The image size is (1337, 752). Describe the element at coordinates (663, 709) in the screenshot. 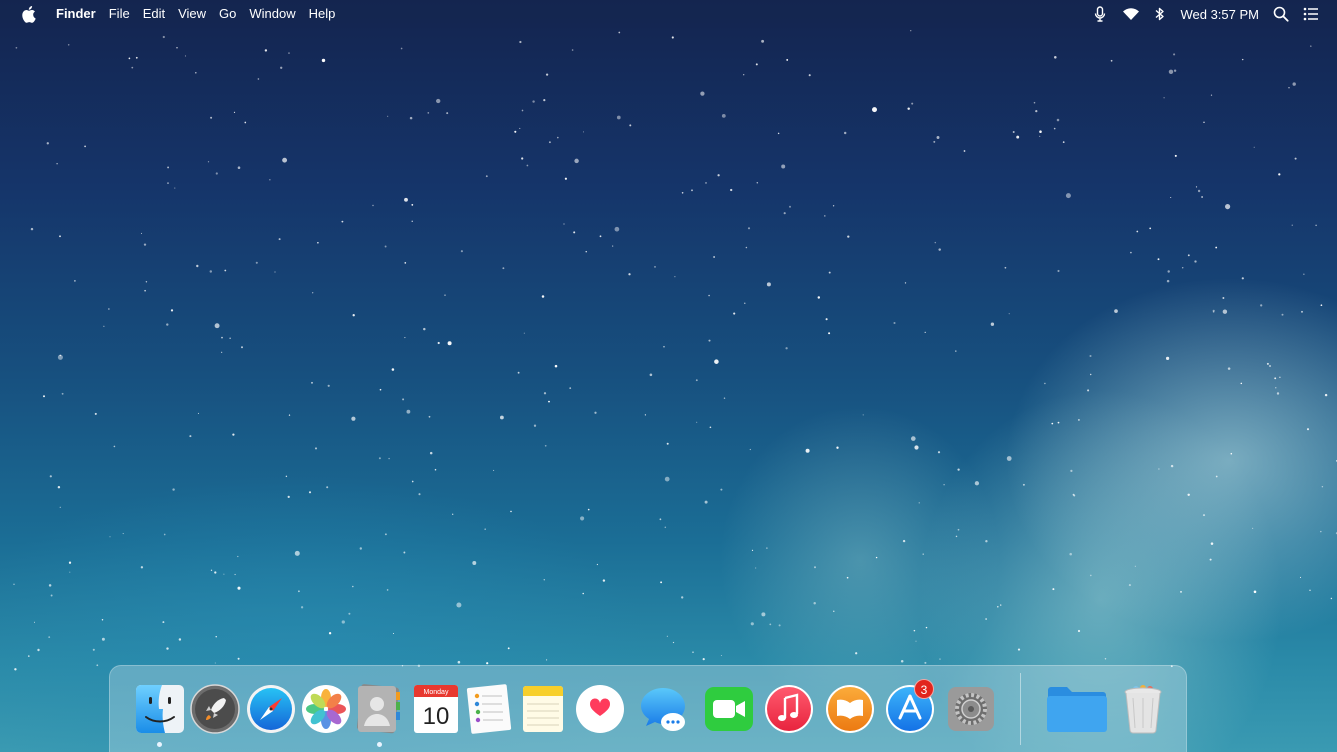

I see `dock-messages` at that location.